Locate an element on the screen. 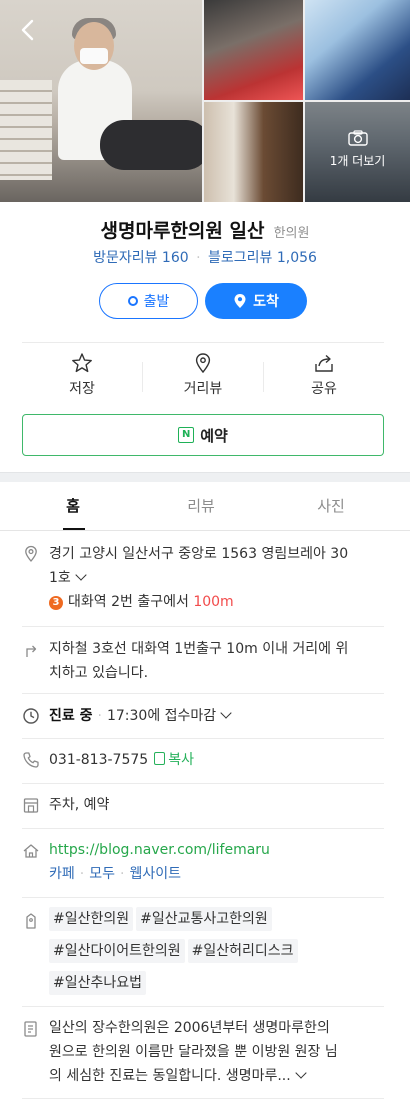 This screenshot has width=410, height=1113. more-photos-button: 1개 더보기 is located at coordinates (357, 149).